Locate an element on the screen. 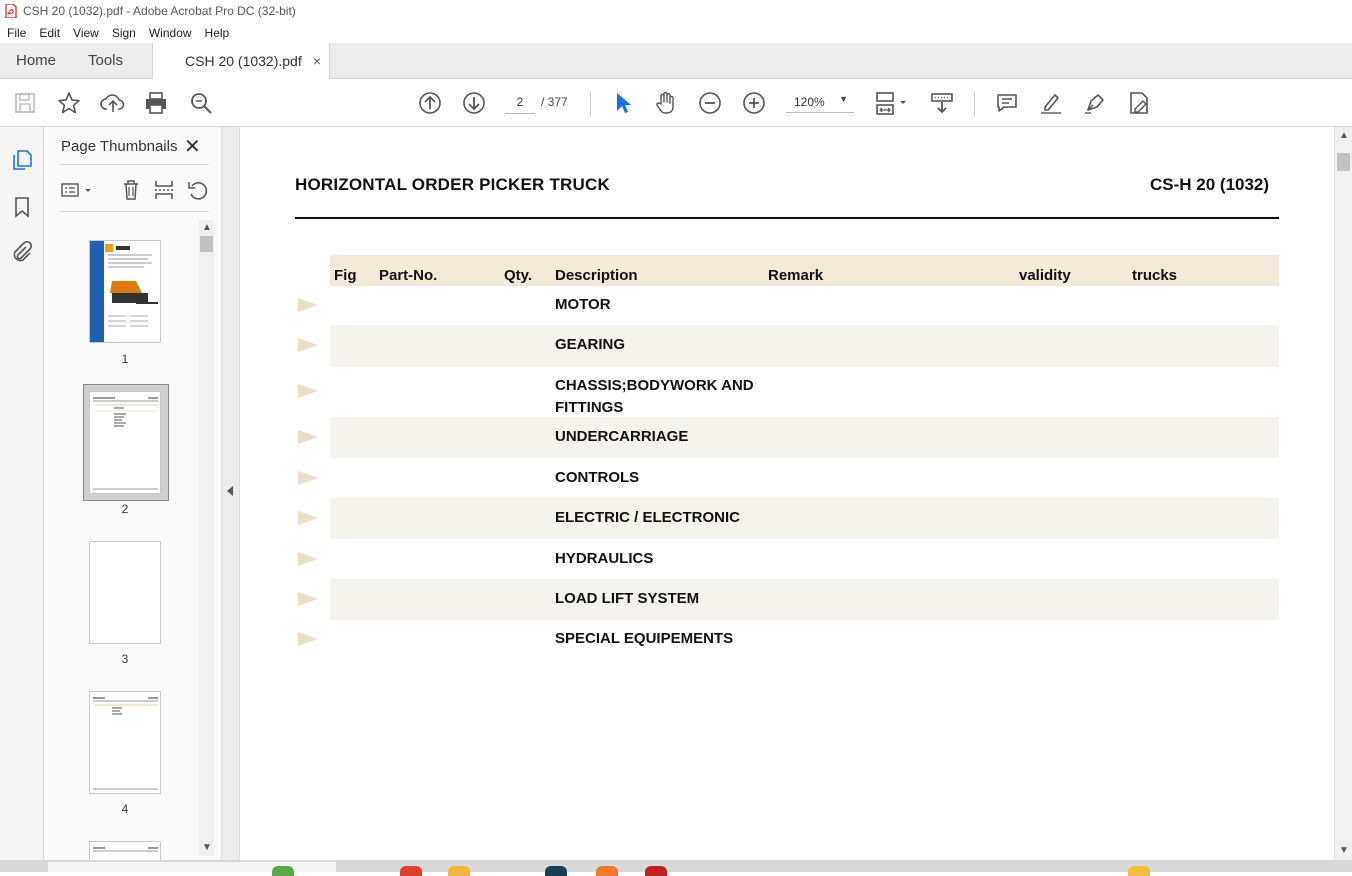 This screenshot has height=876, width=1352. tab-bar: Home Tools CSH 20 (1032).pdf × is located at coordinates (676, 61).